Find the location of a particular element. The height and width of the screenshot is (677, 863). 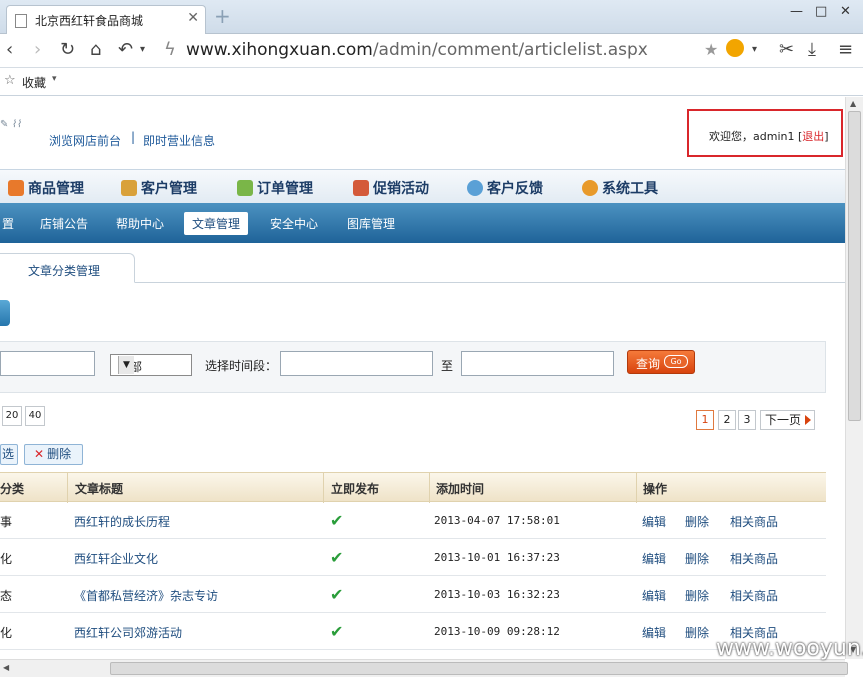

subnav-help: 帮助中心 is located at coordinates (140, 223).